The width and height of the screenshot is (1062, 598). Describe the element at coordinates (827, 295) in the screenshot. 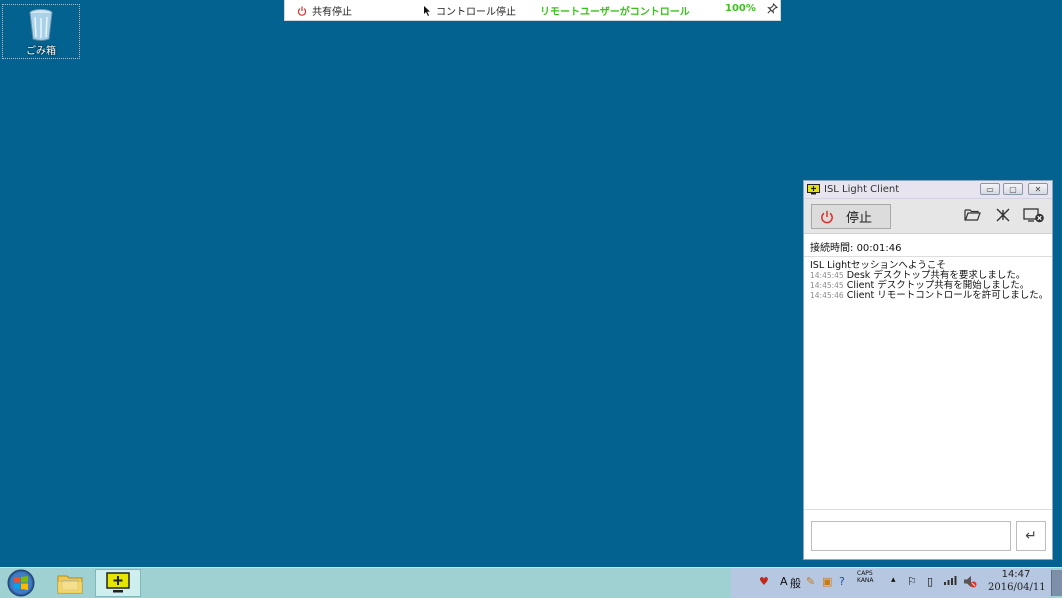

I see `log-timestamp: 14:45:46` at that location.